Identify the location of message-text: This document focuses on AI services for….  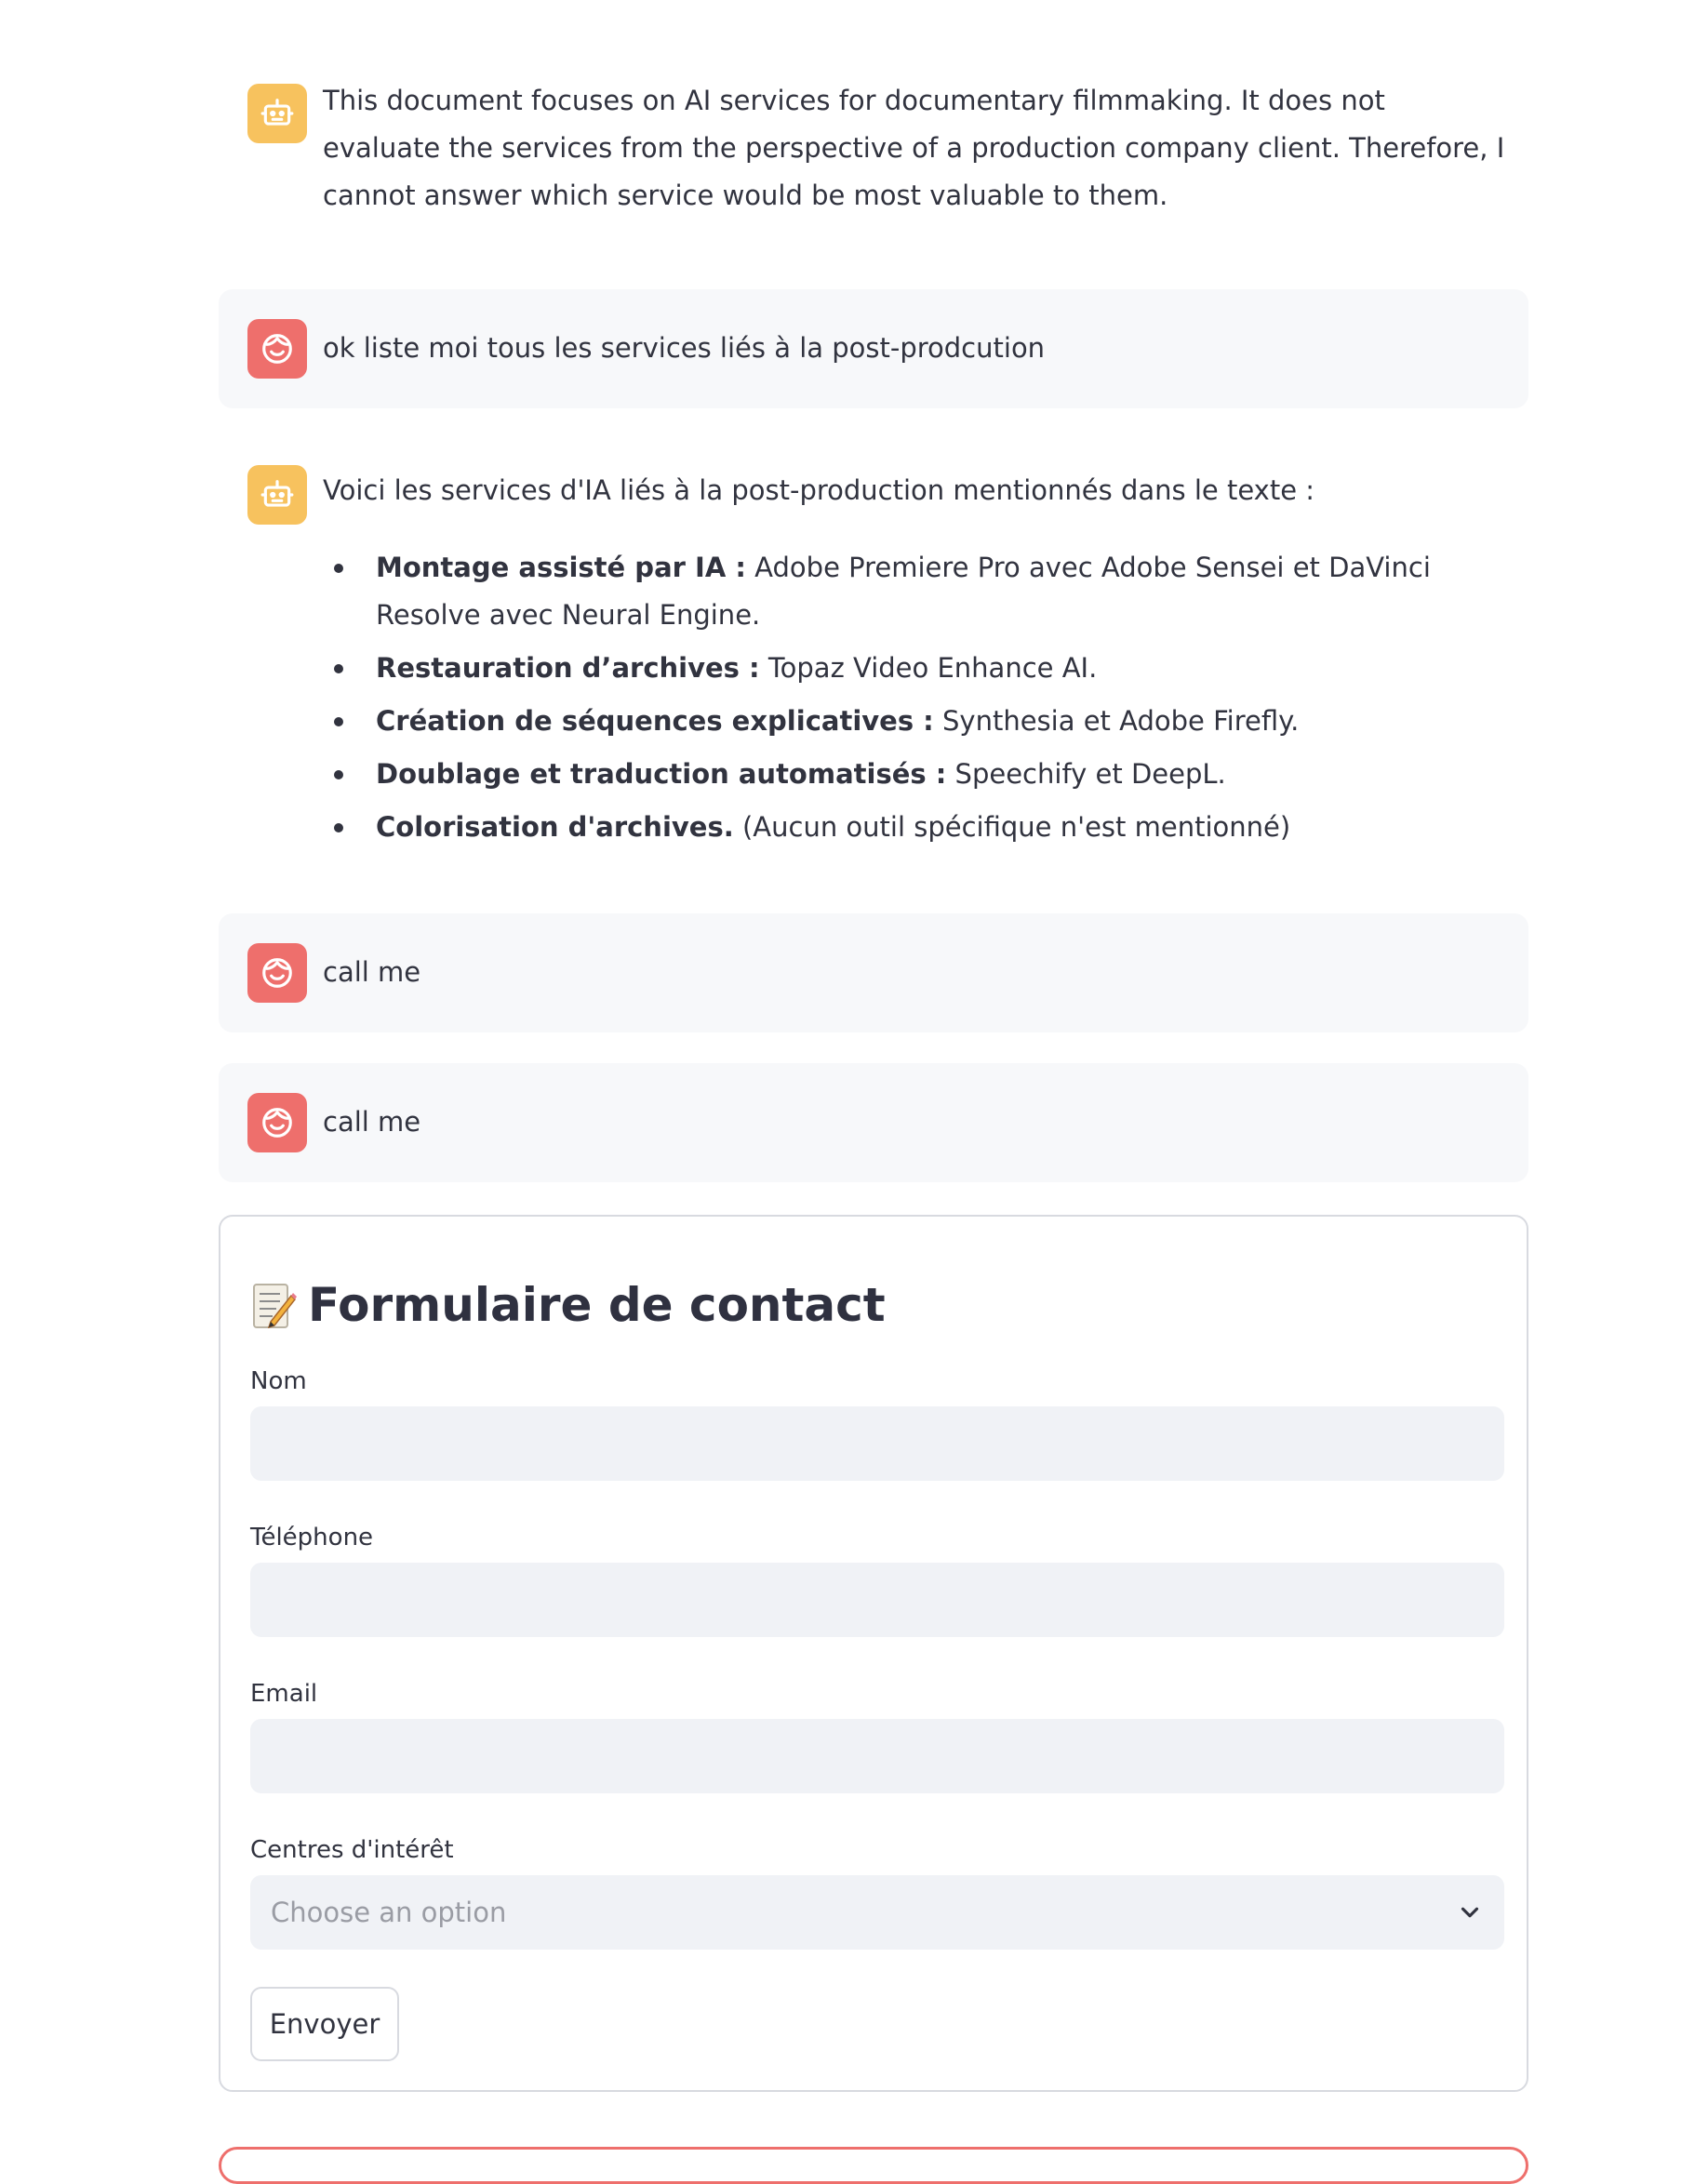
(914, 148).